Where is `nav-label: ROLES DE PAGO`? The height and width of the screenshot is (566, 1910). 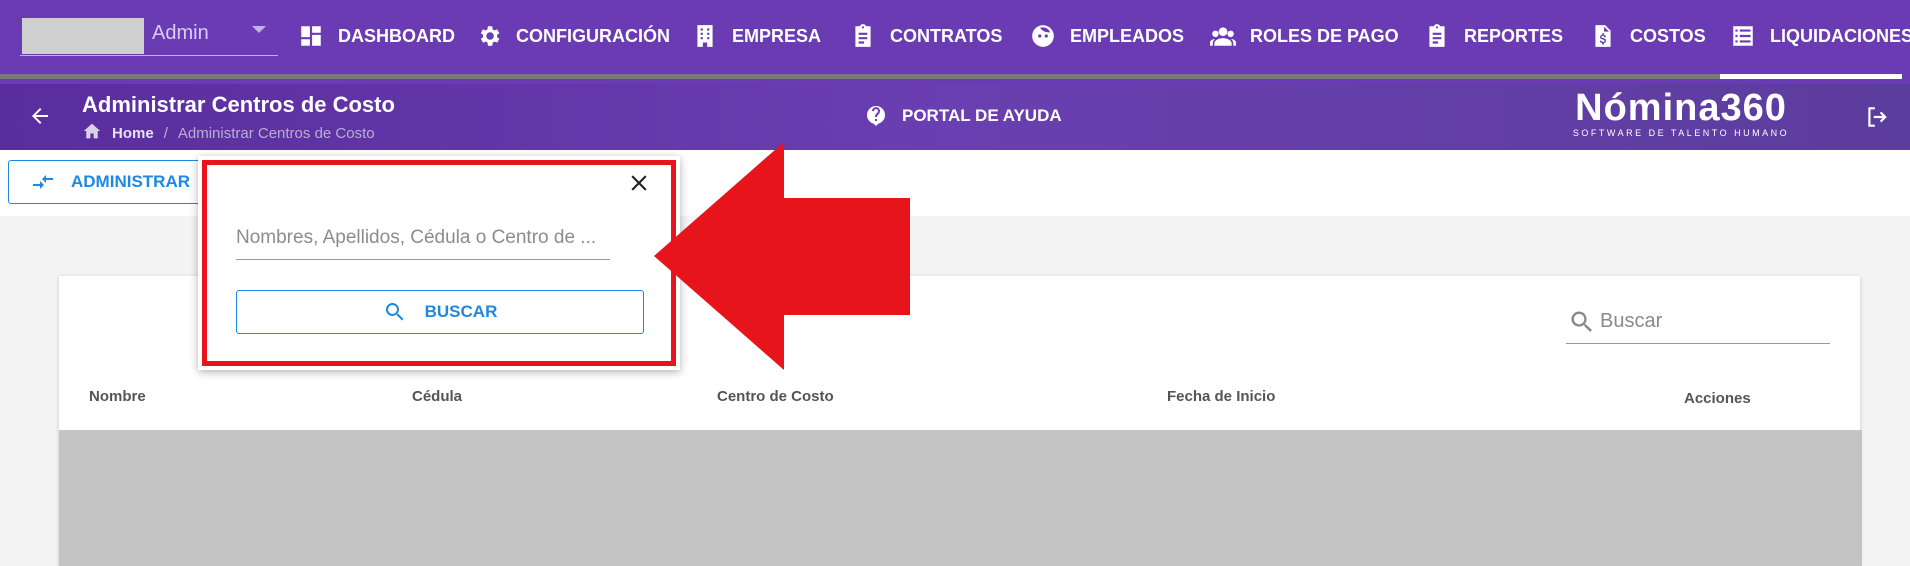
nav-label: ROLES DE PAGO is located at coordinates (1324, 35).